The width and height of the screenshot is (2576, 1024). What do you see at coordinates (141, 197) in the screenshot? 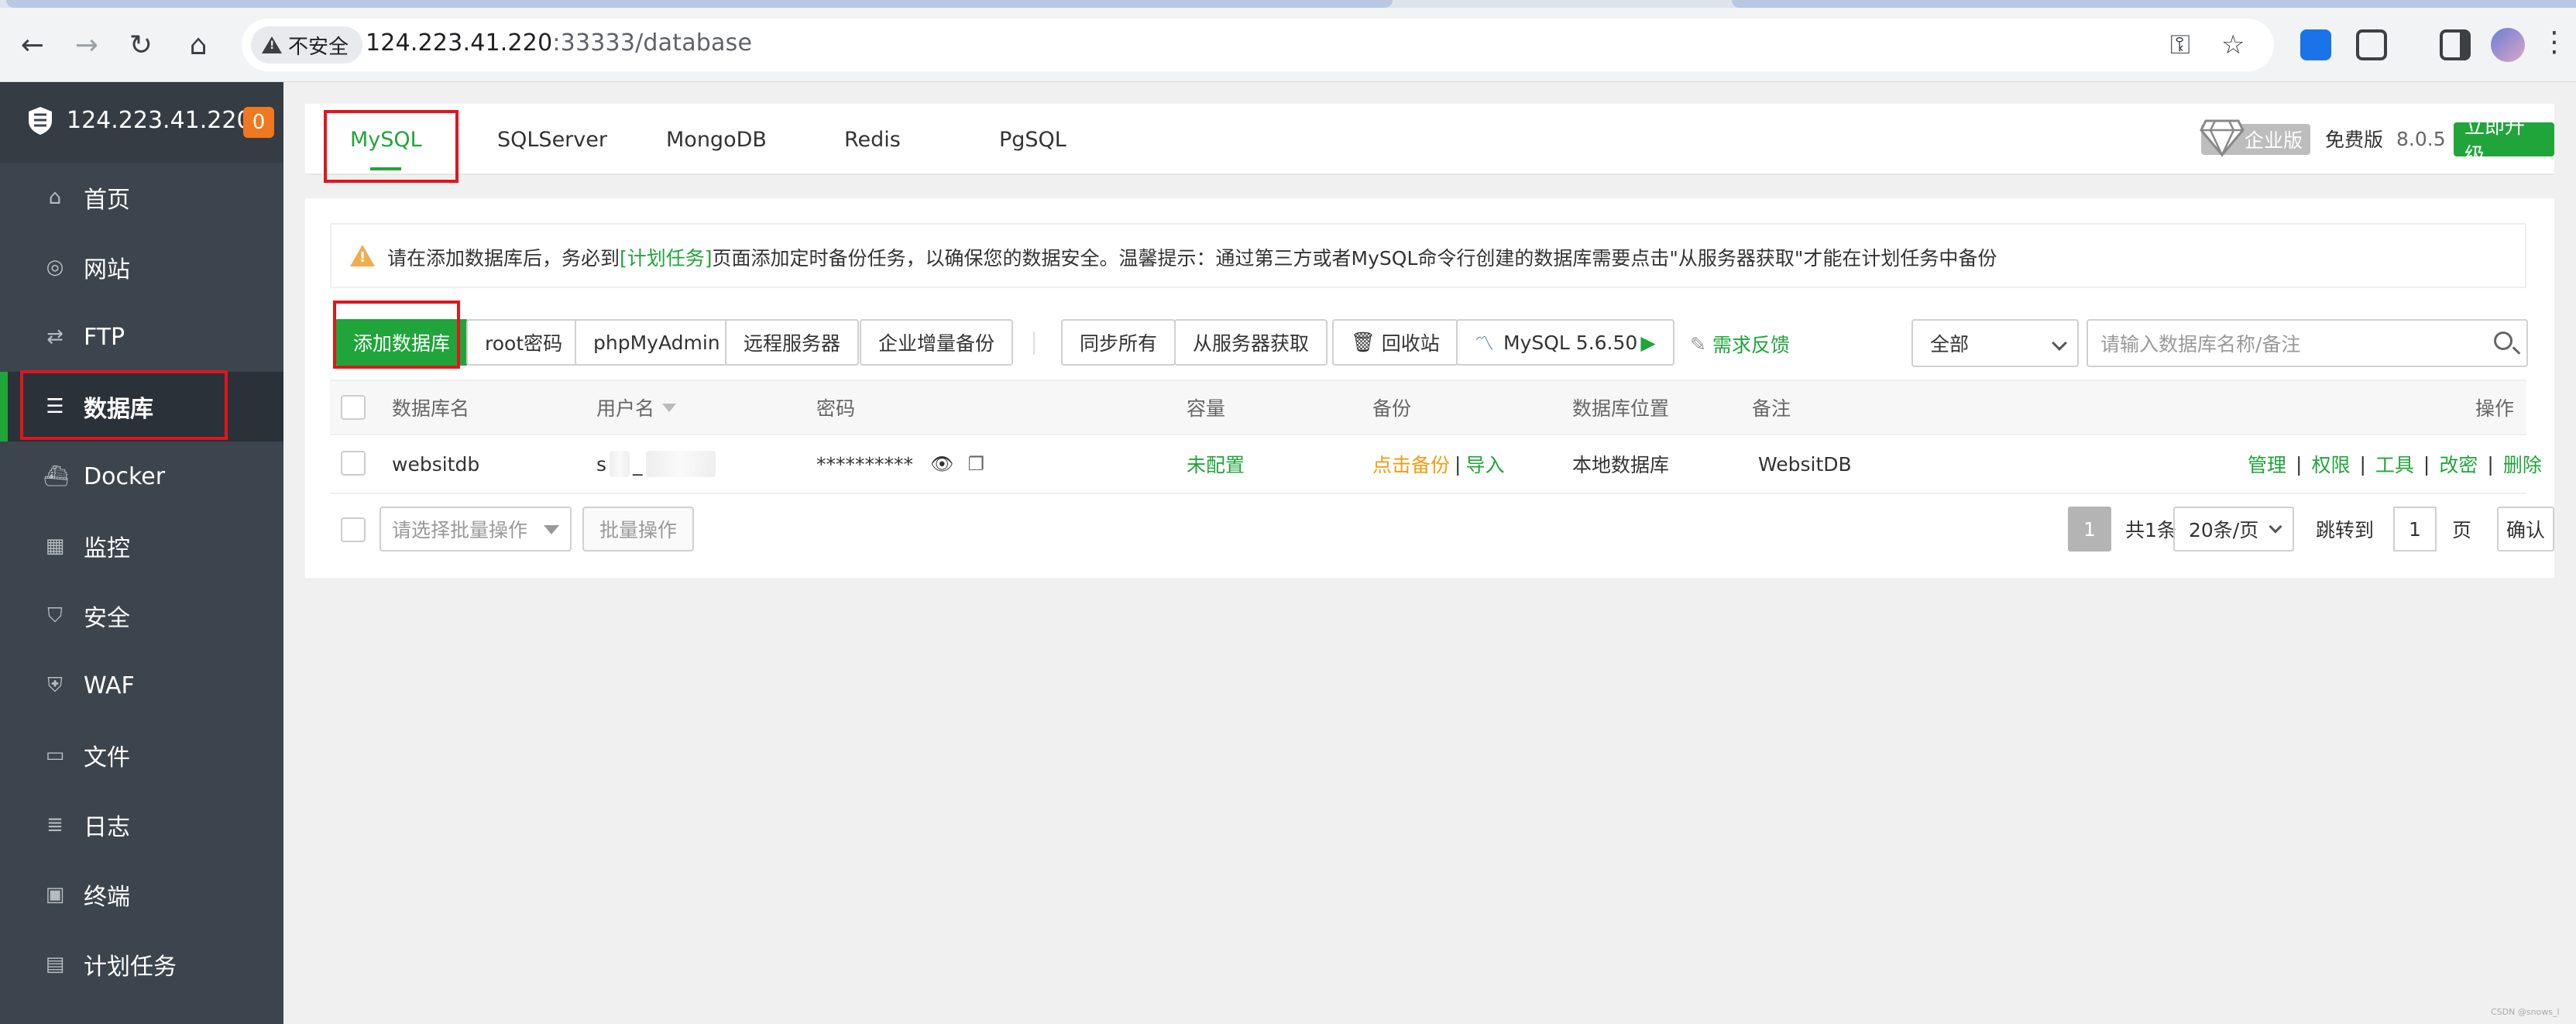
I see `sidebar-item-home: ⌂ 首页` at bounding box center [141, 197].